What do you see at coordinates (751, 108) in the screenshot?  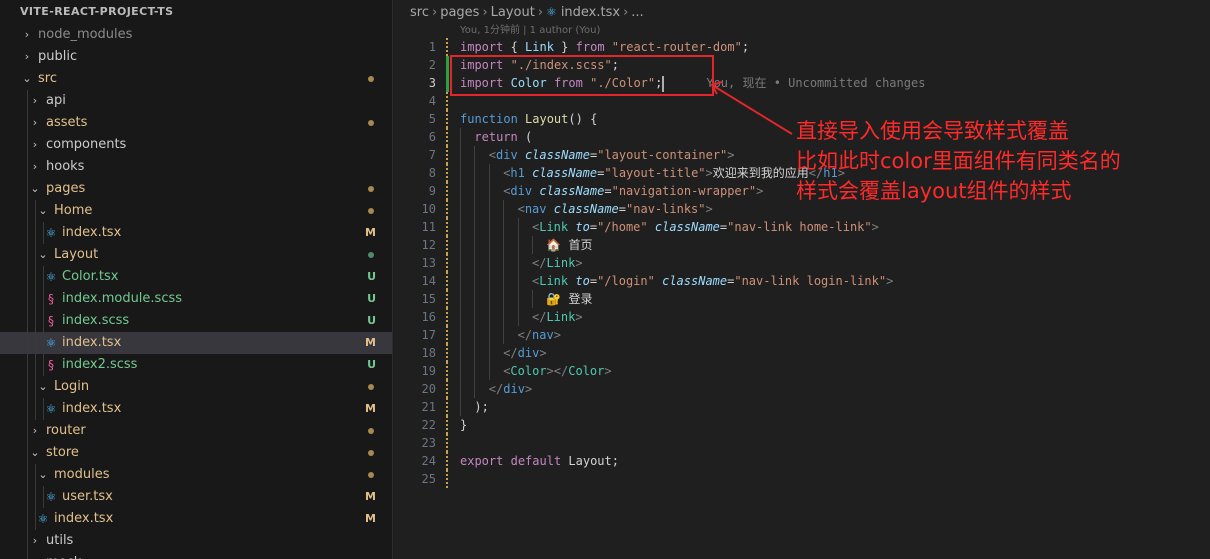 I see `annotation-arrow-icon` at bounding box center [751, 108].